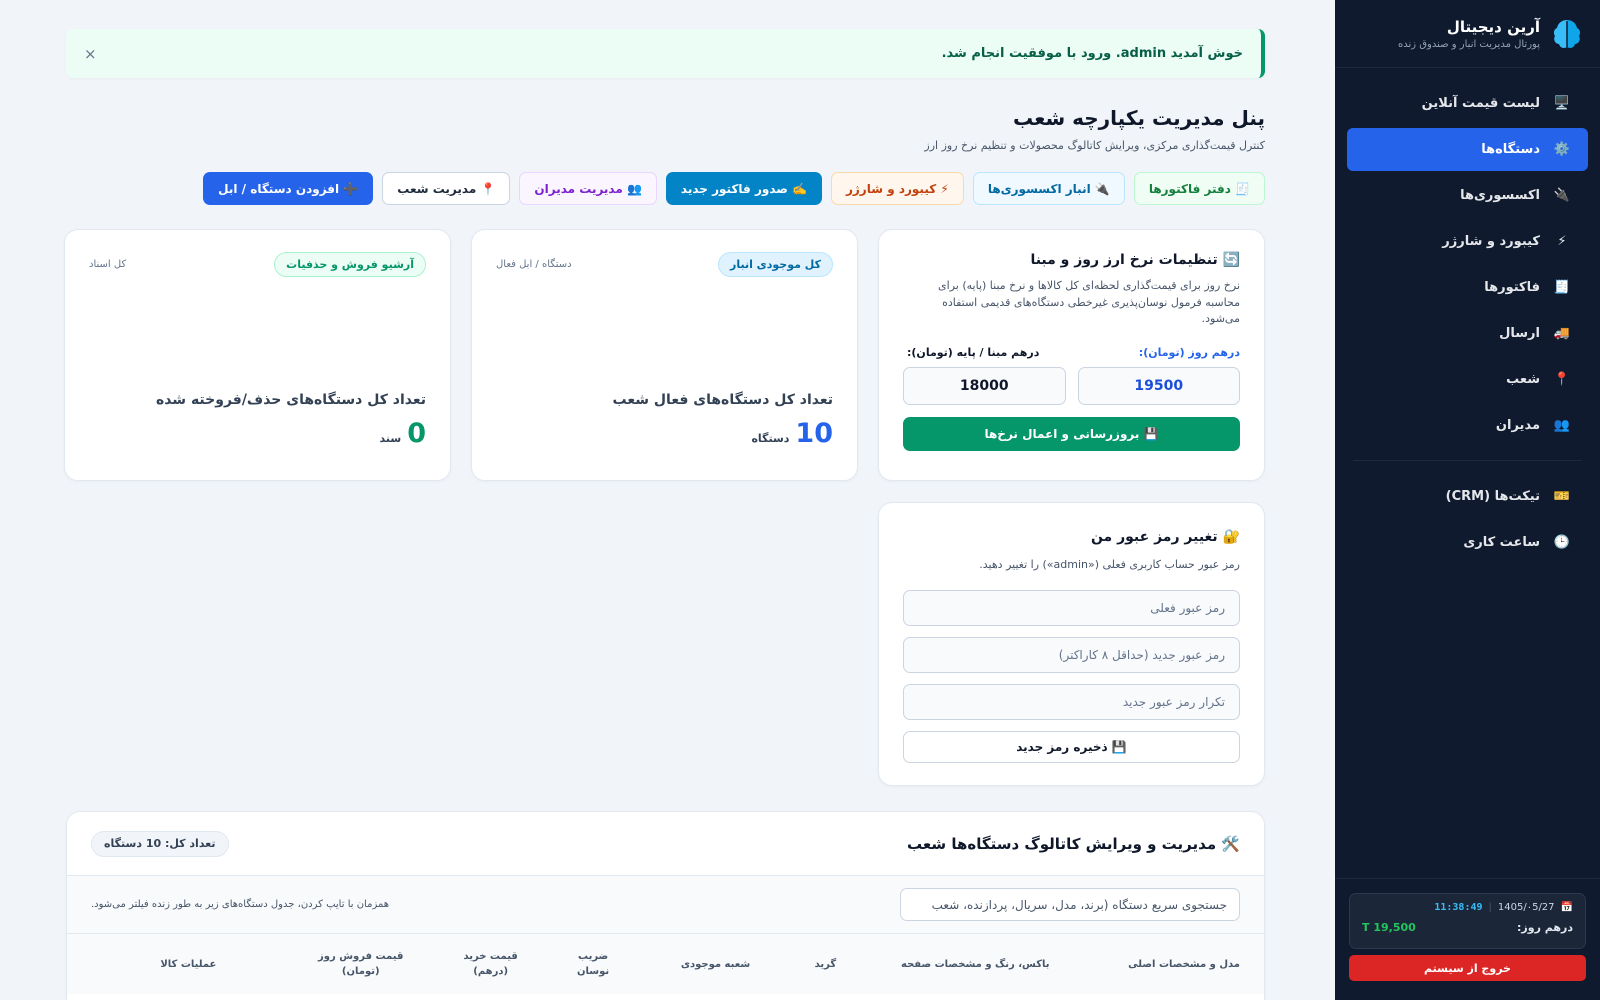 This screenshot has height=1000, width=1600. I want to click on stat-value: 10, so click(814, 433).